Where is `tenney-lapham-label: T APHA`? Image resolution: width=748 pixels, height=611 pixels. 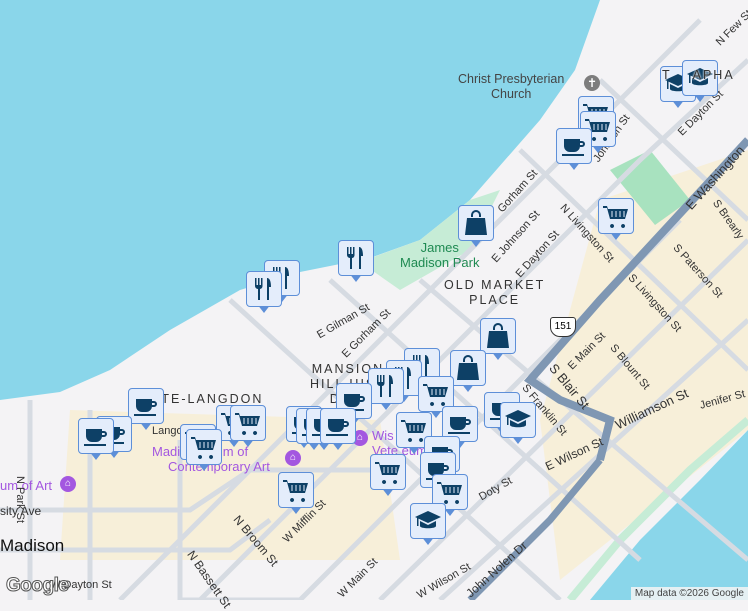 tenney-lapham-label: T APHA is located at coordinates (698, 75).